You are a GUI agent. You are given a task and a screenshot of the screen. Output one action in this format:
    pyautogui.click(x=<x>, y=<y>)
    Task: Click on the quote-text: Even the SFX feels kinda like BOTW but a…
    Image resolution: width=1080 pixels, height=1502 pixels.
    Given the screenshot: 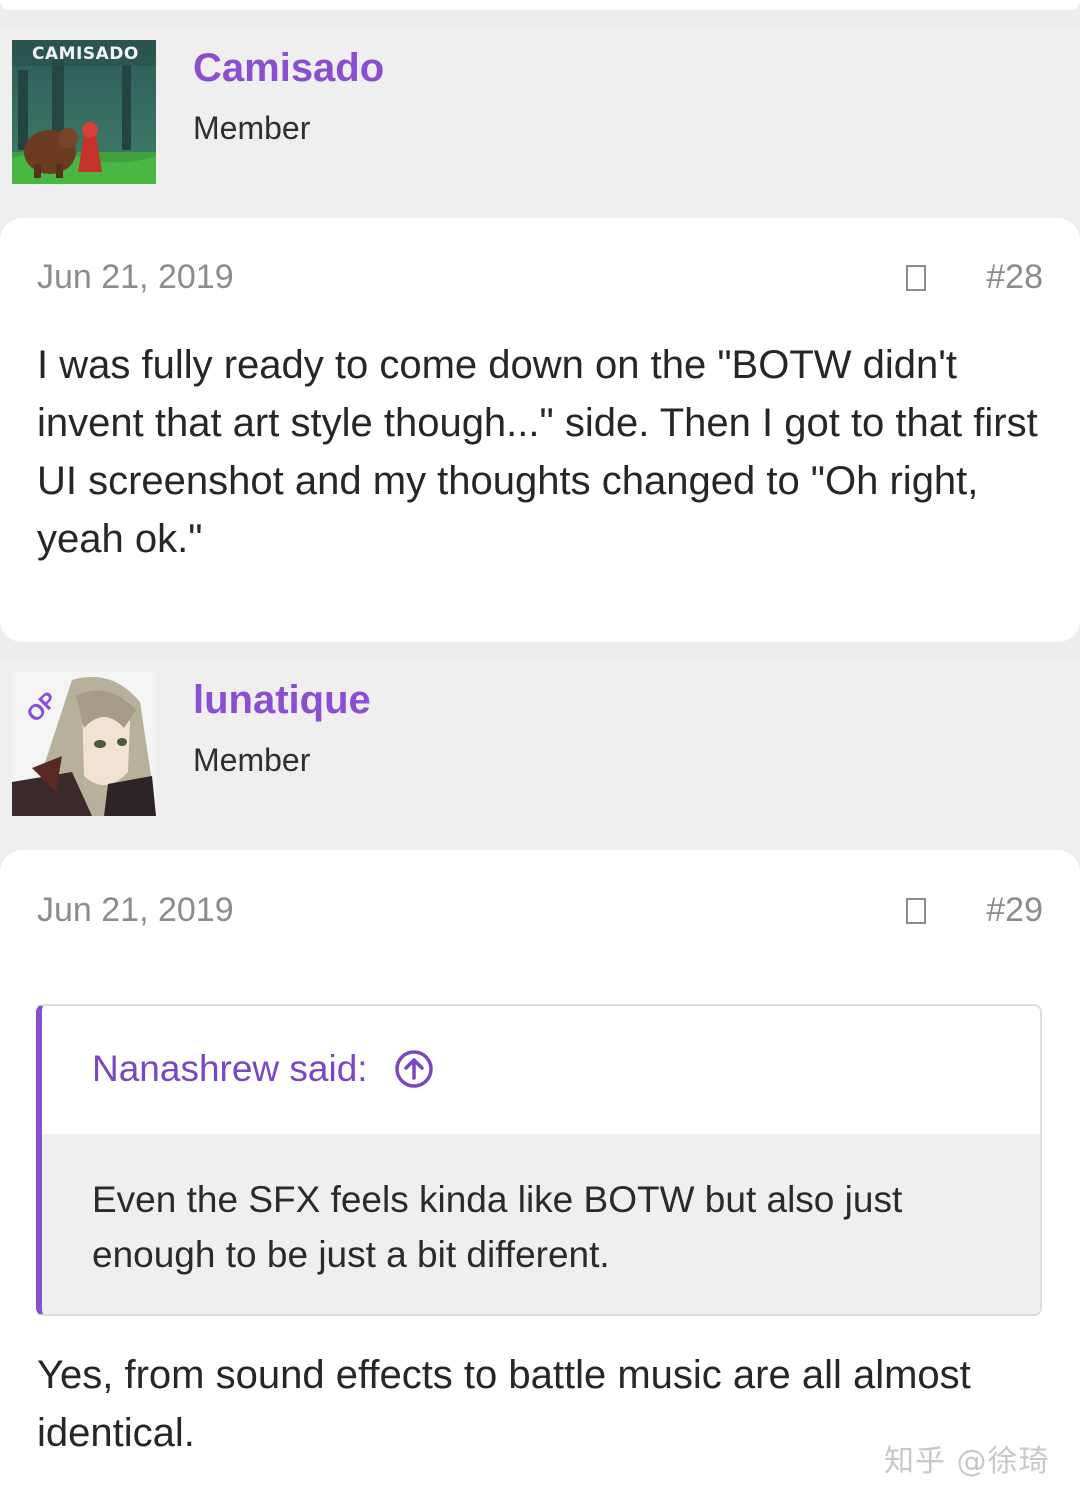 What is the action you would take?
    pyautogui.click(x=541, y=1224)
    